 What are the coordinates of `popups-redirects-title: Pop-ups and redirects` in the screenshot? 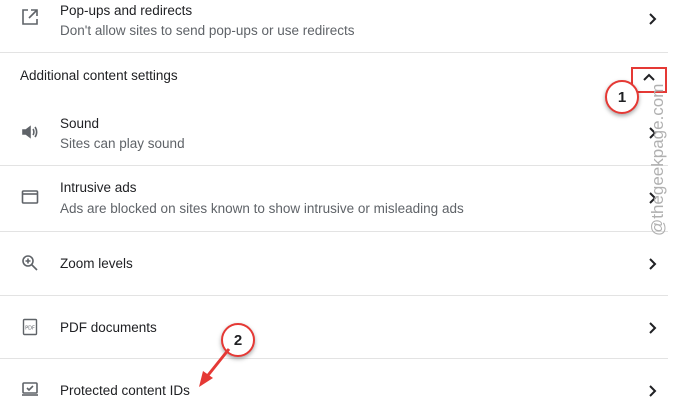 It's located at (126, 10).